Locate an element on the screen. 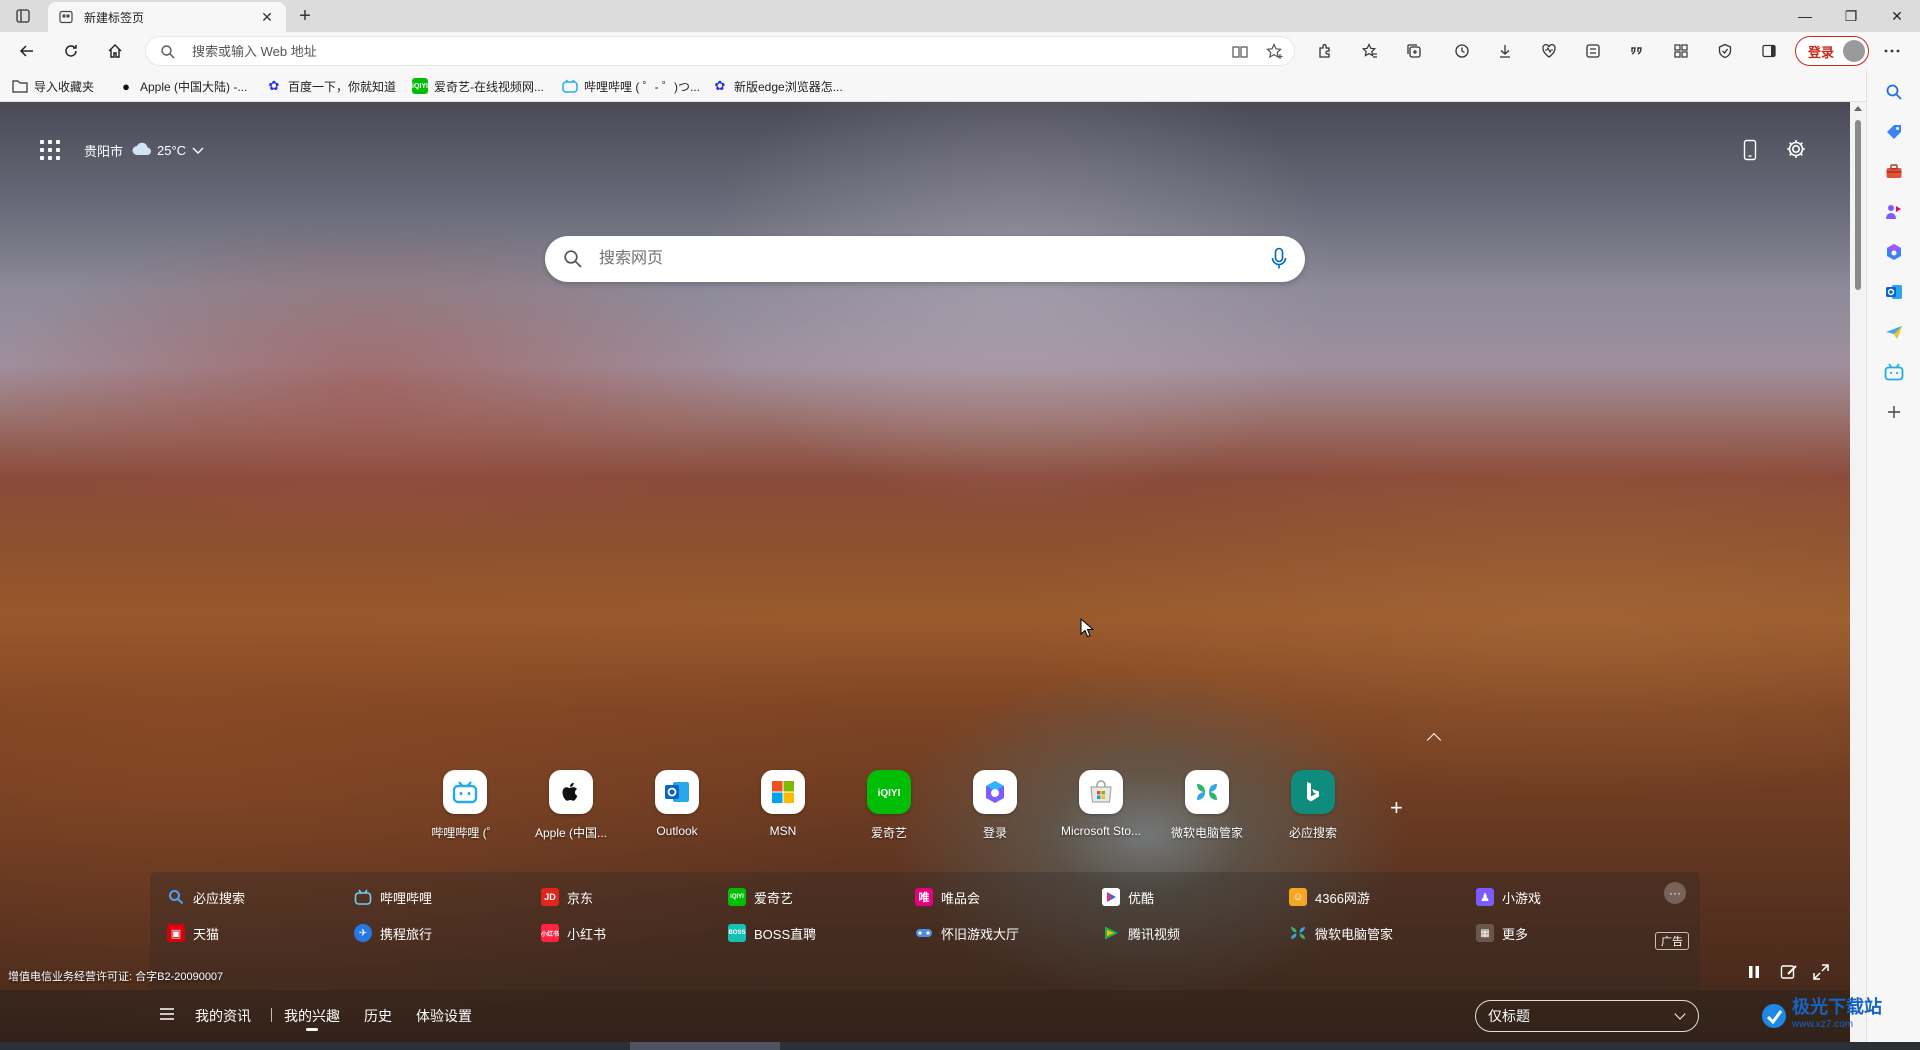 This screenshot has width=1920, height=1050. extensions-icon is located at coordinates (1325, 51).